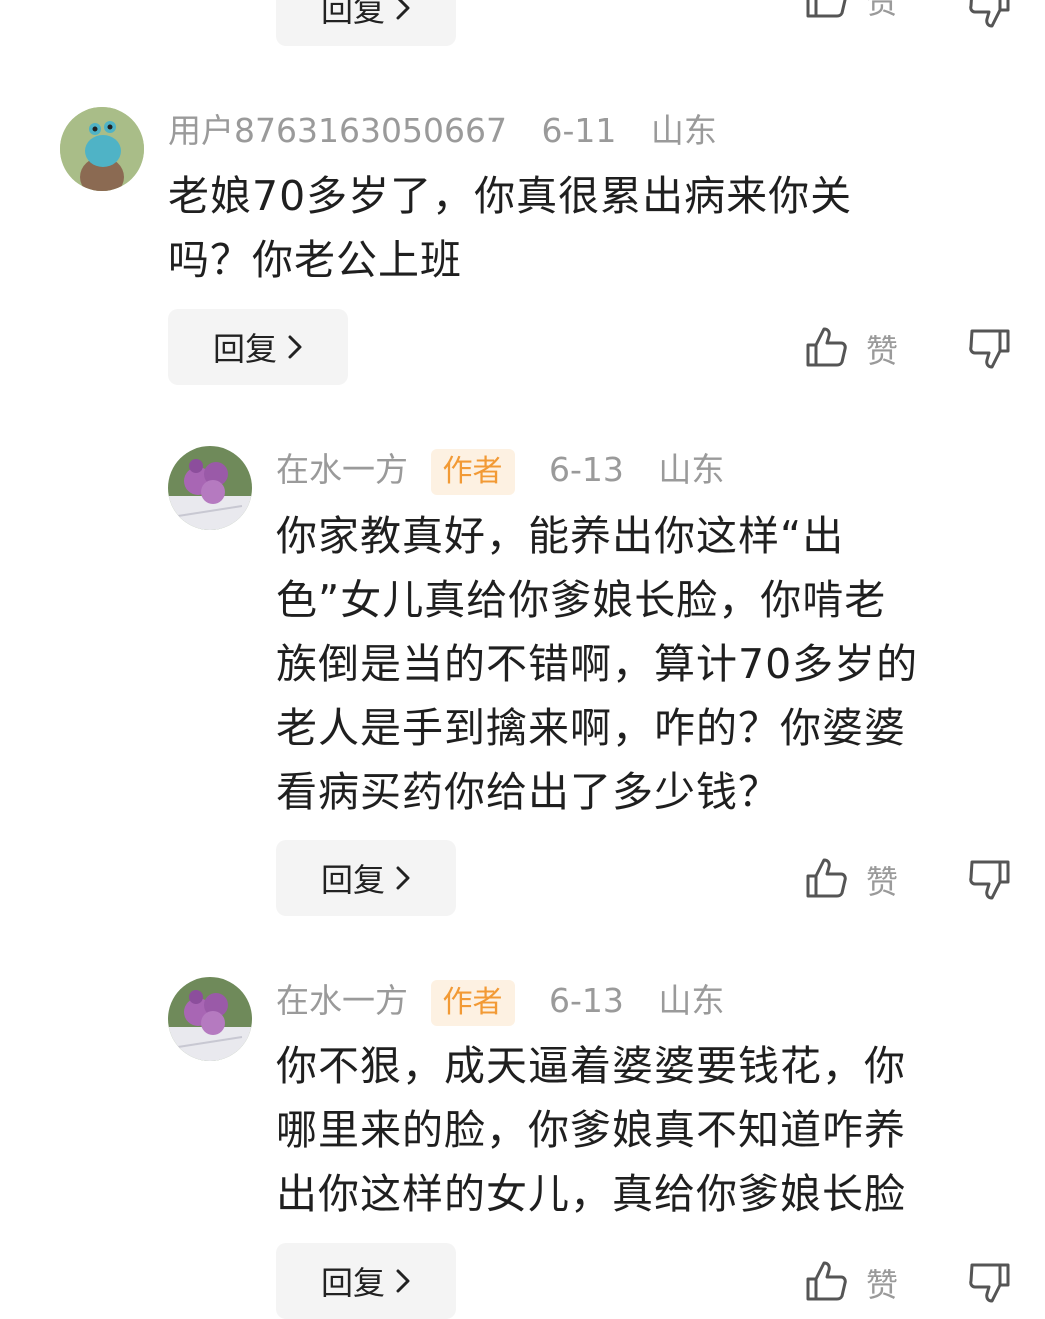 The image size is (1045, 1319). I want to click on comment-line: 出你这样的女儿，真给你爹娘长脸, so click(591, 1194).